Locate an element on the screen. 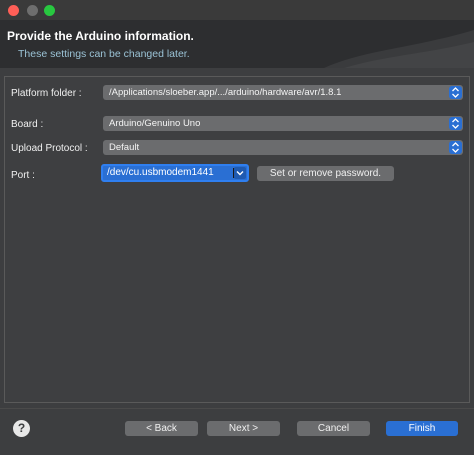 This screenshot has width=474, height=455. title-bar is located at coordinates (237, 10).